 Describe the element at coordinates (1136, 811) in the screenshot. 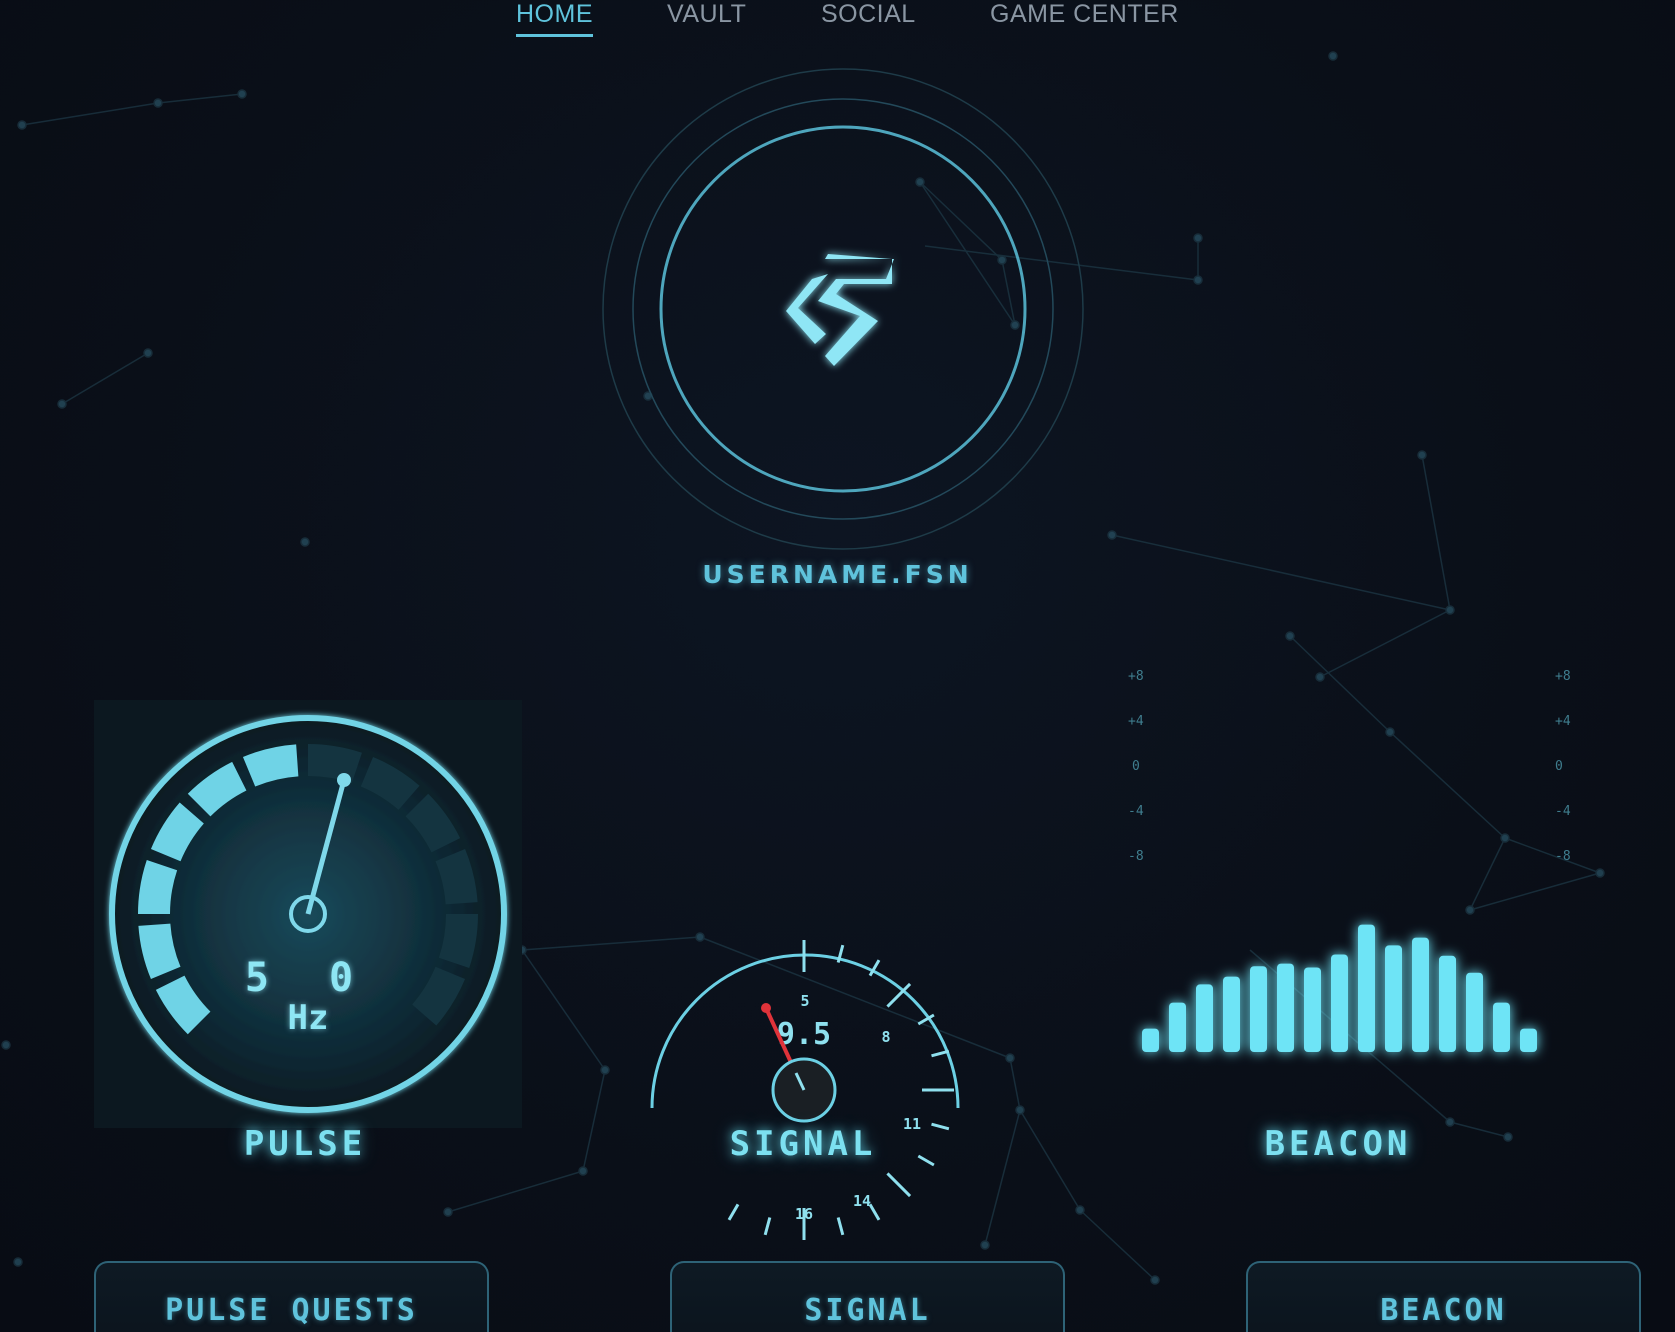

I see `beacon-scale-left: -4` at that location.